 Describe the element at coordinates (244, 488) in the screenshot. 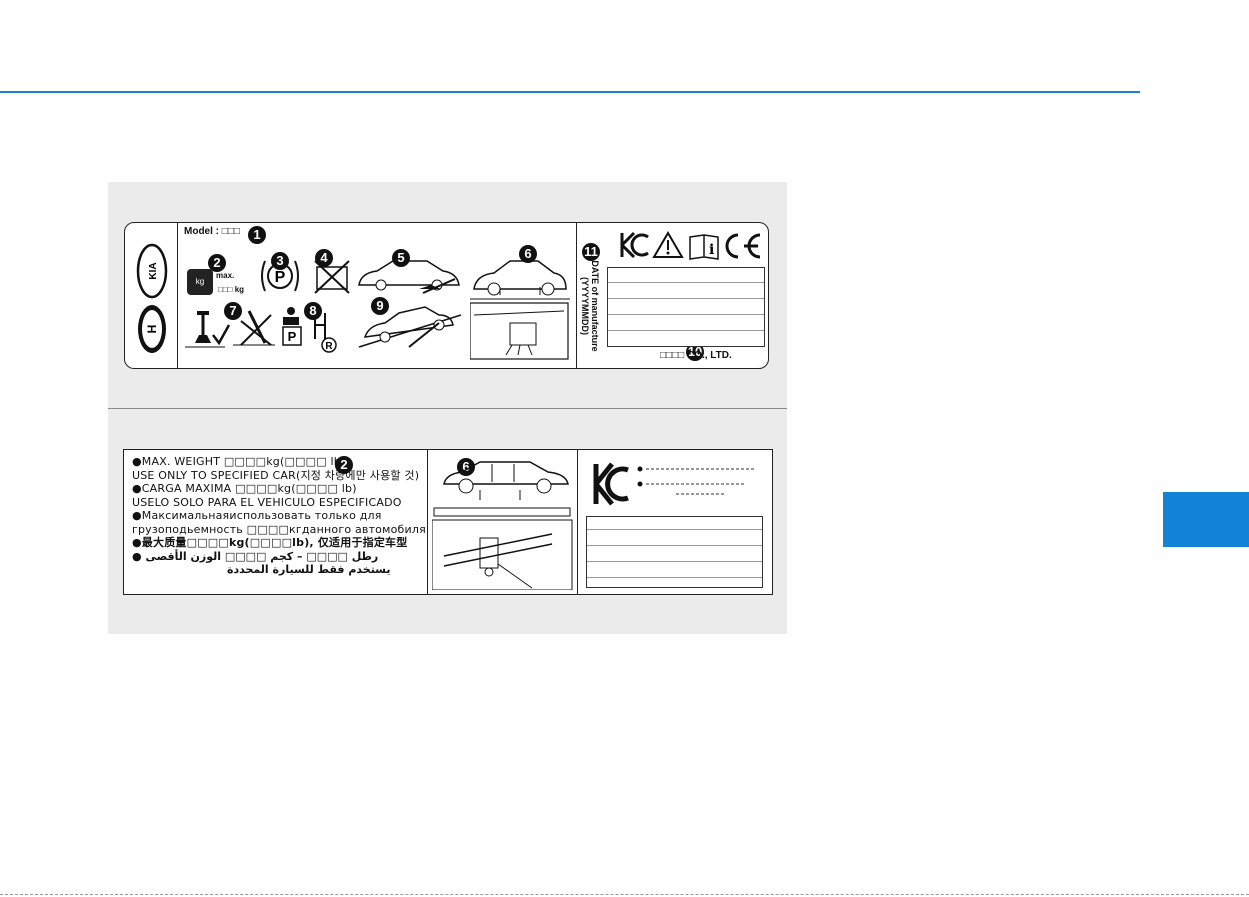

I see `warning-line: ●CARGA MAXIMA □□□□kg(□□□□ lb)` at that location.